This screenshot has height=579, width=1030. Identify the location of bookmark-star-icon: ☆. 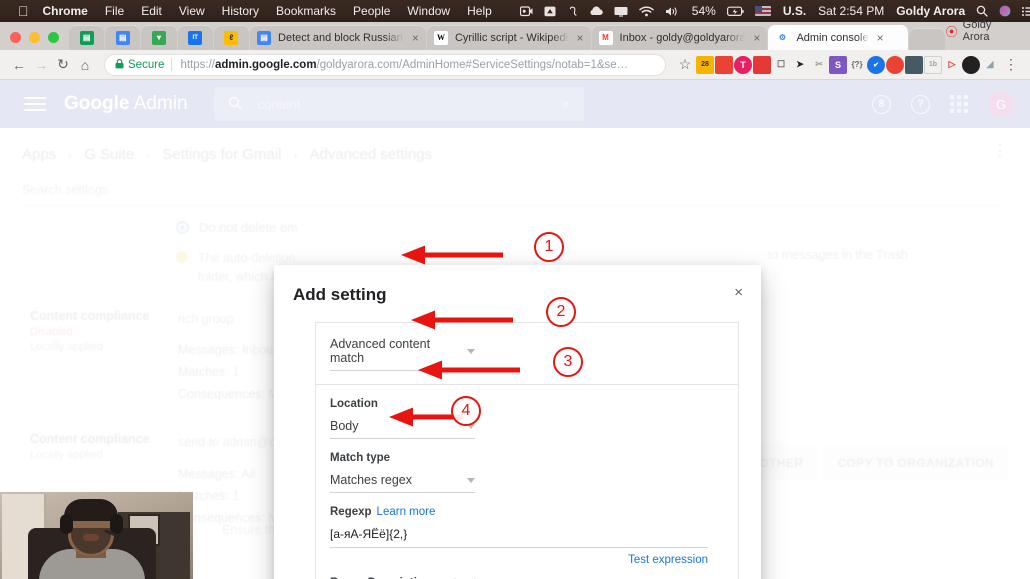
(685, 65).